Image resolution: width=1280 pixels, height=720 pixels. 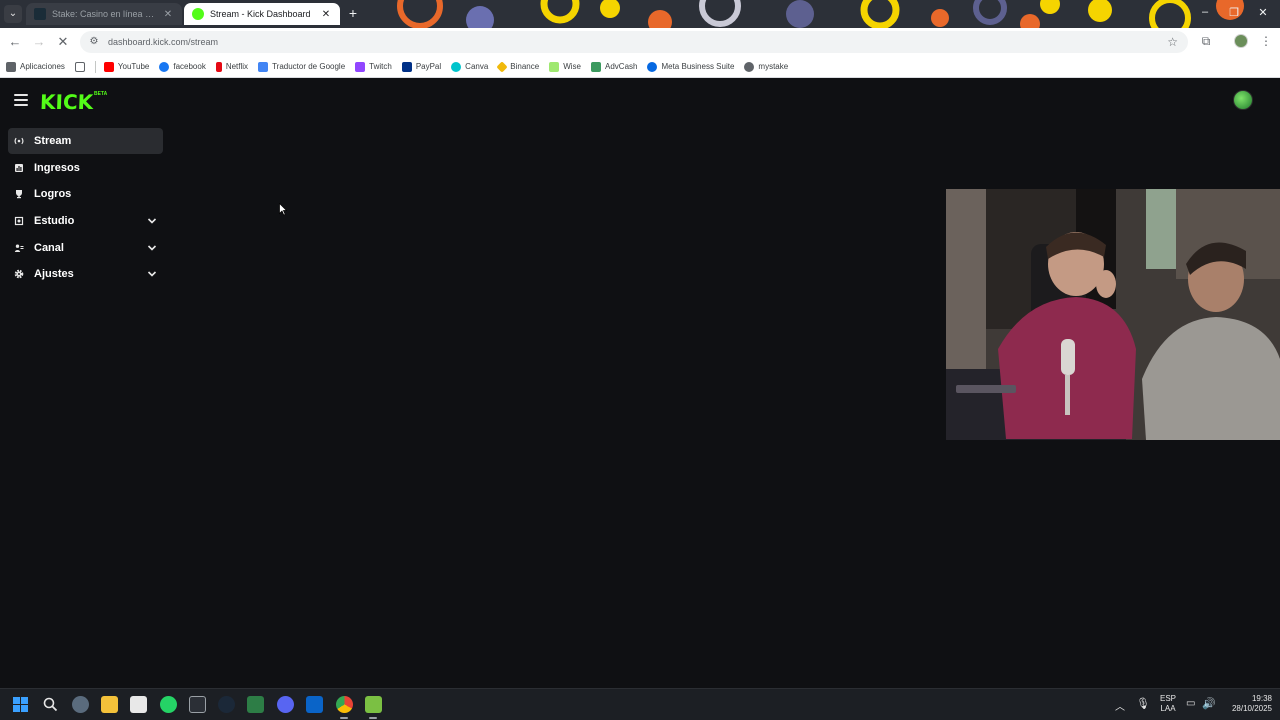 I want to click on forward-button: →, so click(x=39, y=42).